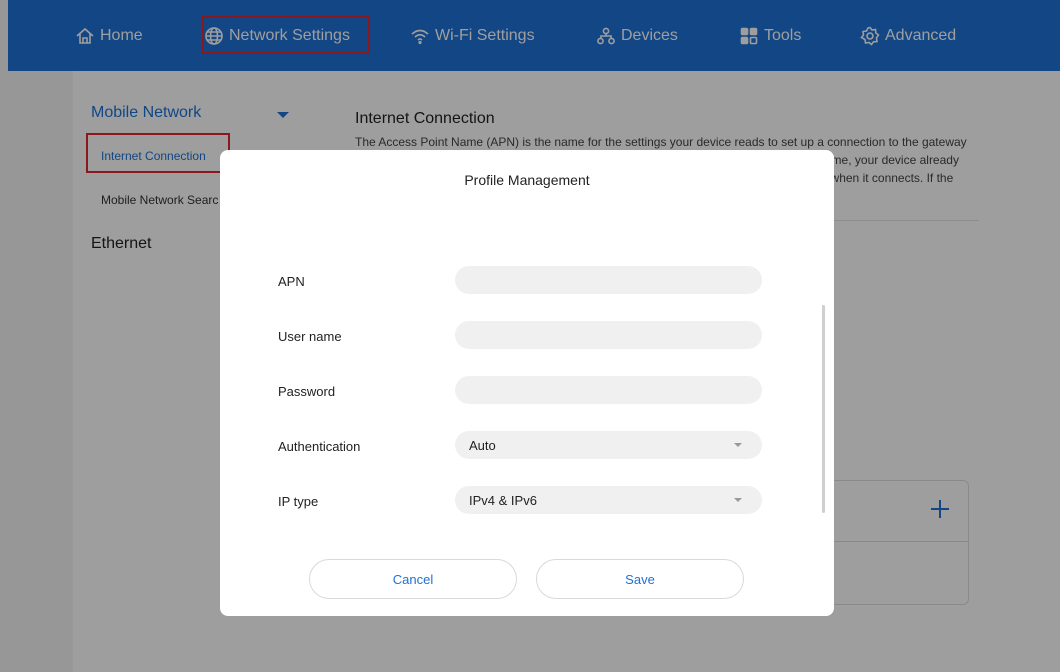 Image resolution: width=1060 pixels, height=672 pixels. I want to click on username-label: User name, so click(310, 336).